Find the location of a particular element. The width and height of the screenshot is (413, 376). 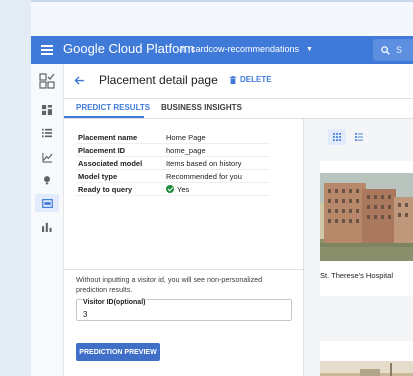

chevron-down-icon: ▼ is located at coordinates (309, 49).